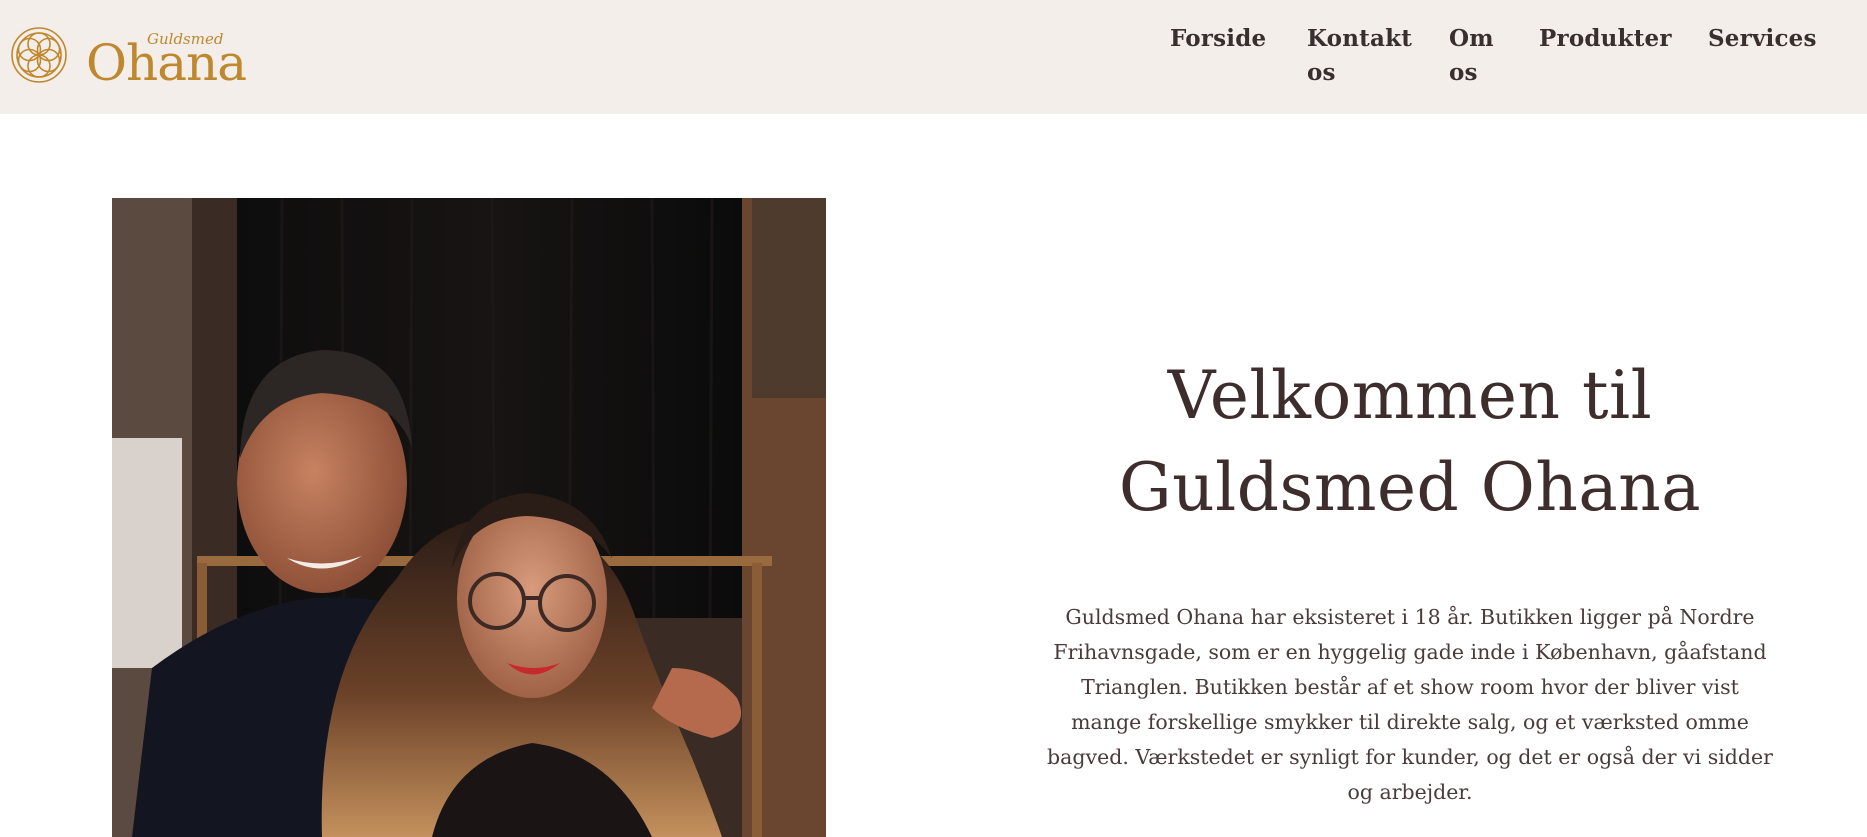  What do you see at coordinates (1614, 39) in the screenshot?
I see `nav-item-produkter: Produkter` at bounding box center [1614, 39].